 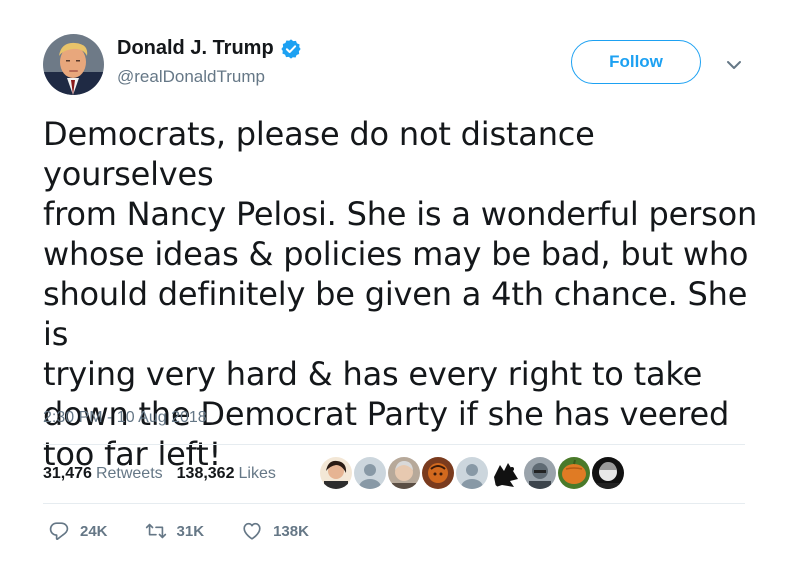 I want to click on liker-avatars, so click(x=472, y=473).